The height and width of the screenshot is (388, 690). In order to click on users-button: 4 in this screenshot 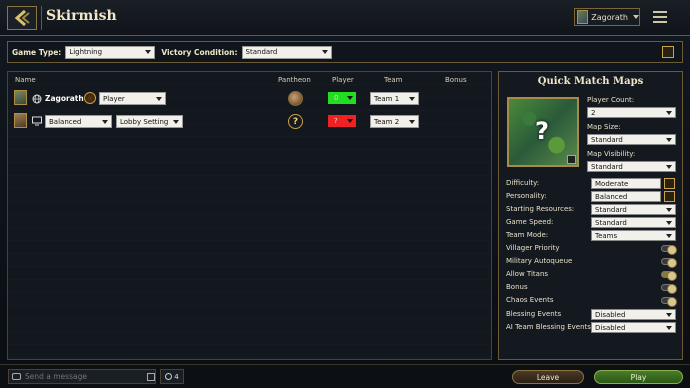, I will do `click(172, 376)`.